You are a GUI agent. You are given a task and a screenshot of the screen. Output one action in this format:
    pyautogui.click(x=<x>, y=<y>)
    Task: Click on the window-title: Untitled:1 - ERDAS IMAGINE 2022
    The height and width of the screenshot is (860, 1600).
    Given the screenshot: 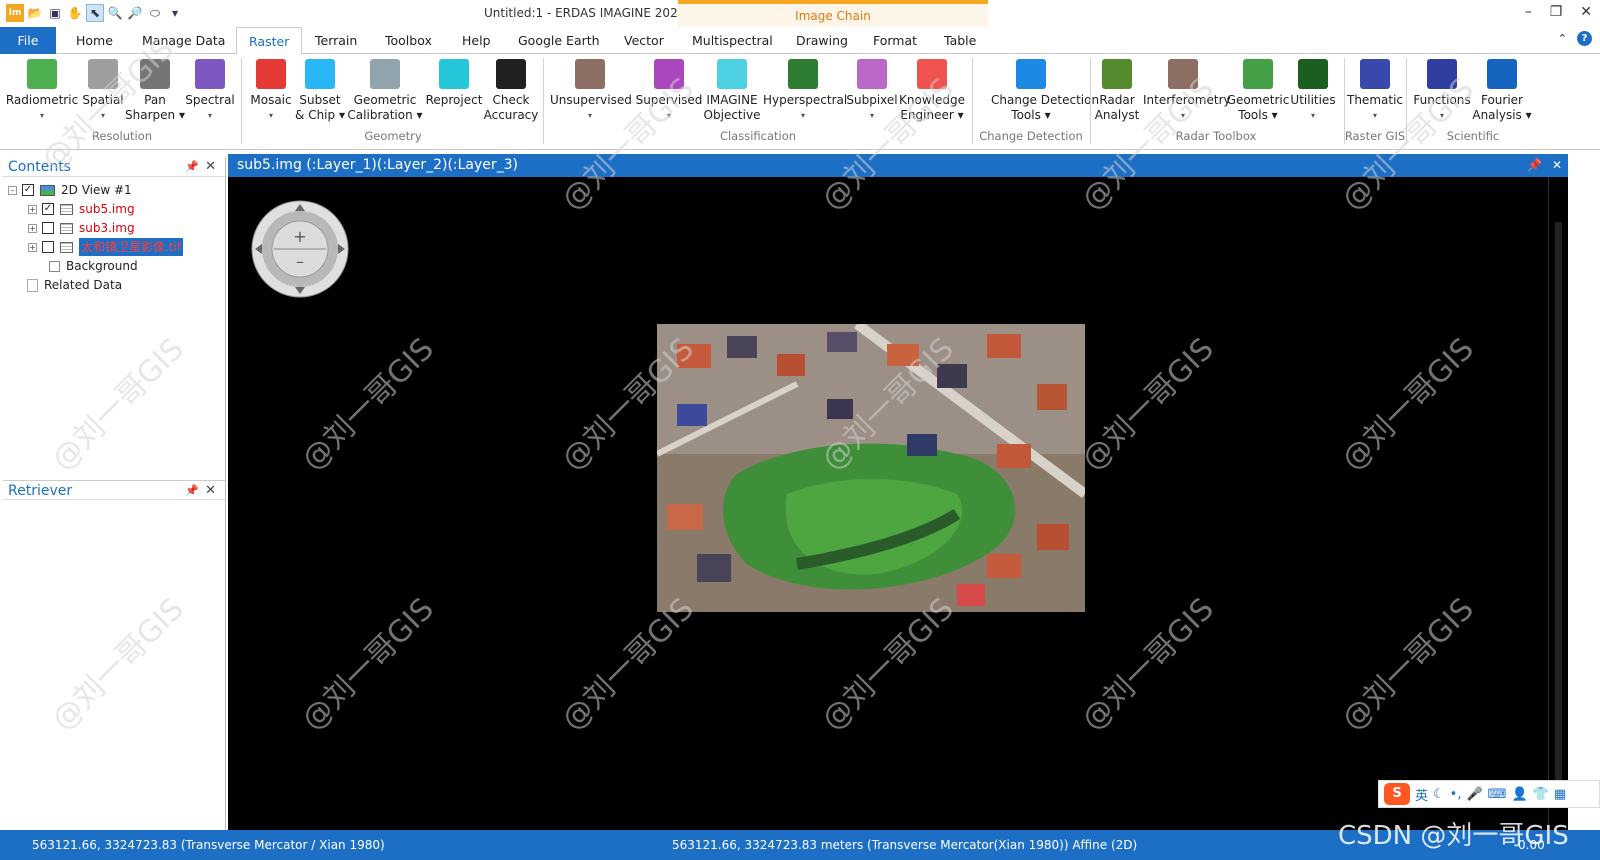 What is the action you would take?
    pyautogui.click(x=585, y=13)
    